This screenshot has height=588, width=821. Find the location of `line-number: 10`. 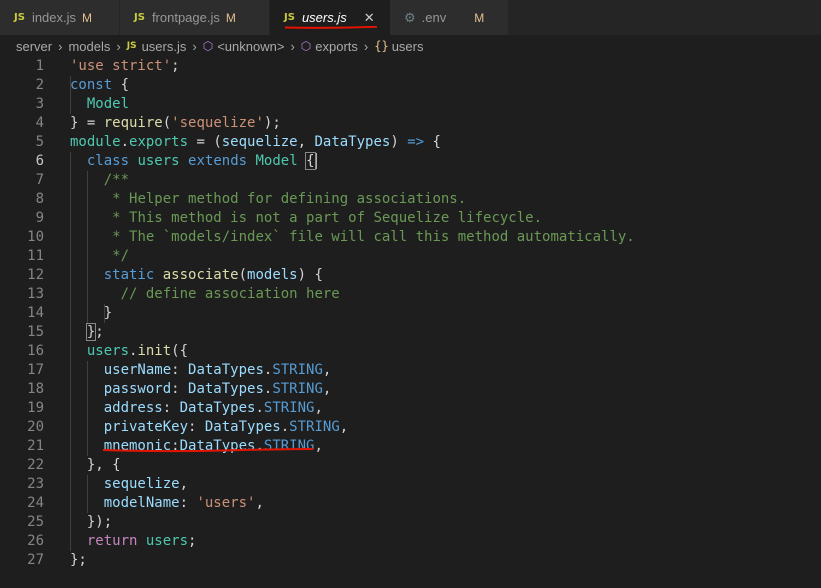

line-number: 10 is located at coordinates (35, 237).